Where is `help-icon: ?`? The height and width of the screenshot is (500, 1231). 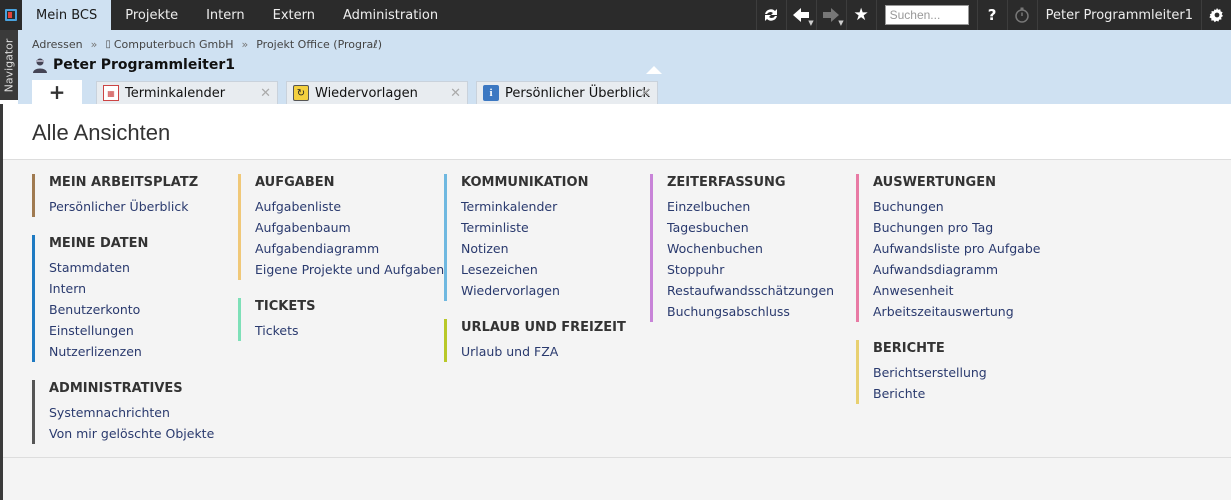
help-icon: ? is located at coordinates (991, 15).